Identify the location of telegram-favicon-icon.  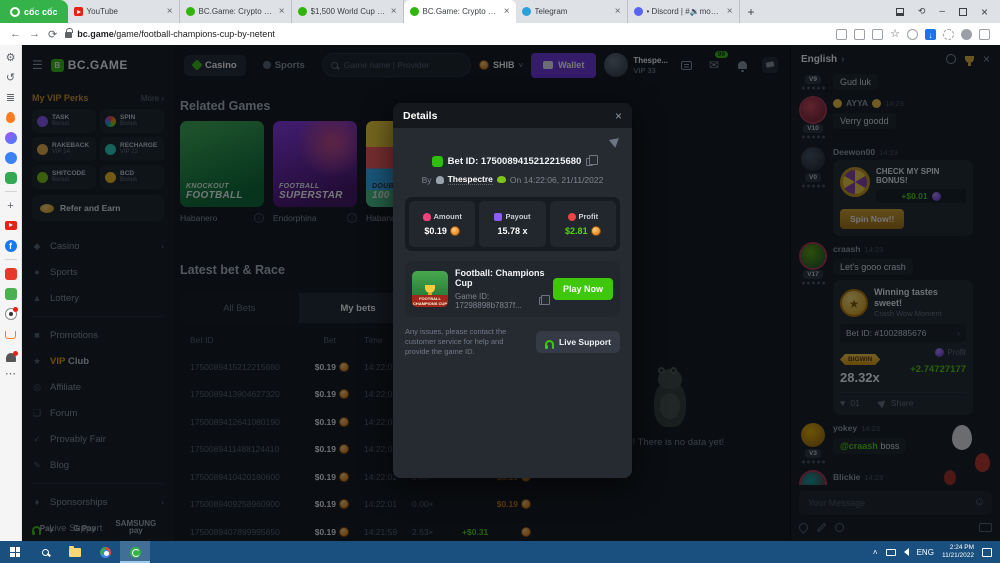
(526, 11).